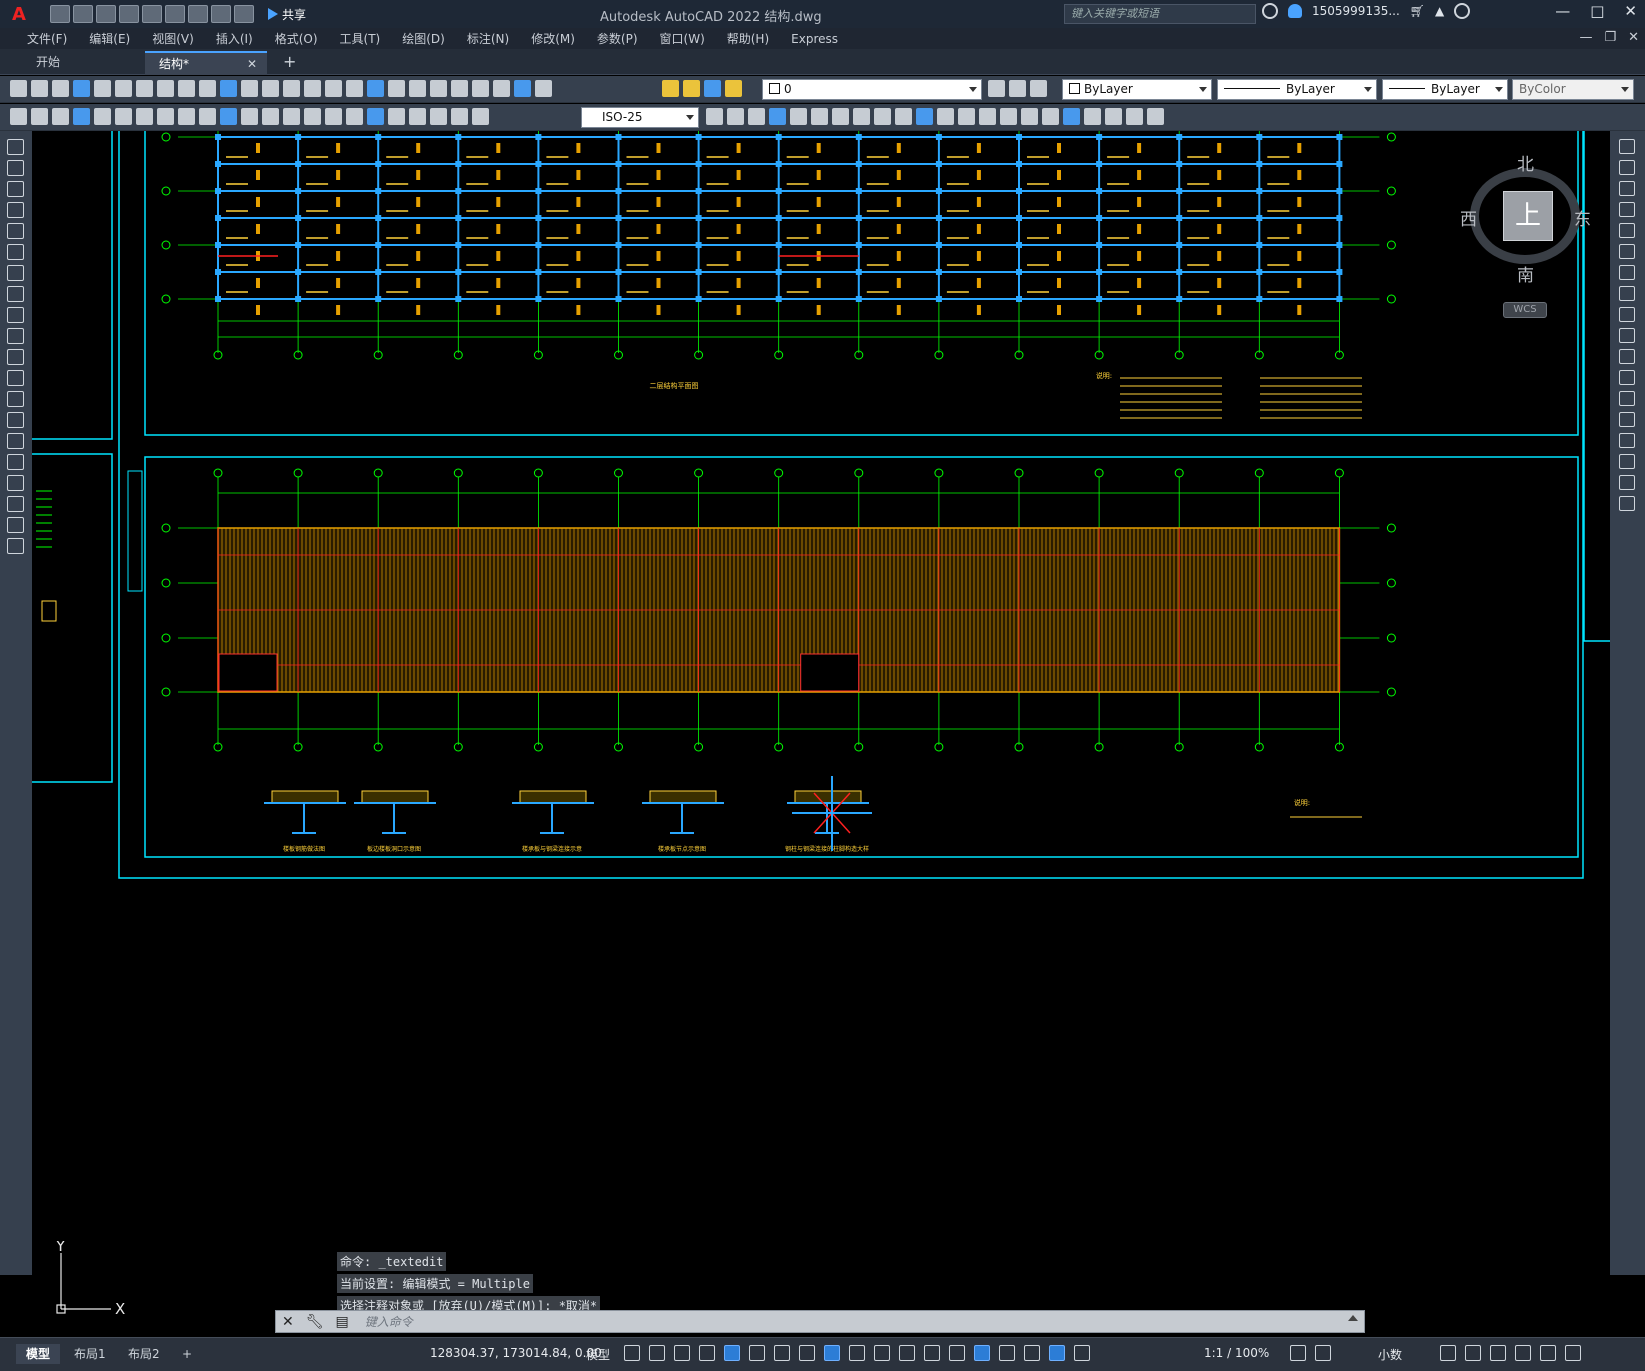  What do you see at coordinates (15, 189) in the screenshot?
I see `polyline-icon` at bounding box center [15, 189].